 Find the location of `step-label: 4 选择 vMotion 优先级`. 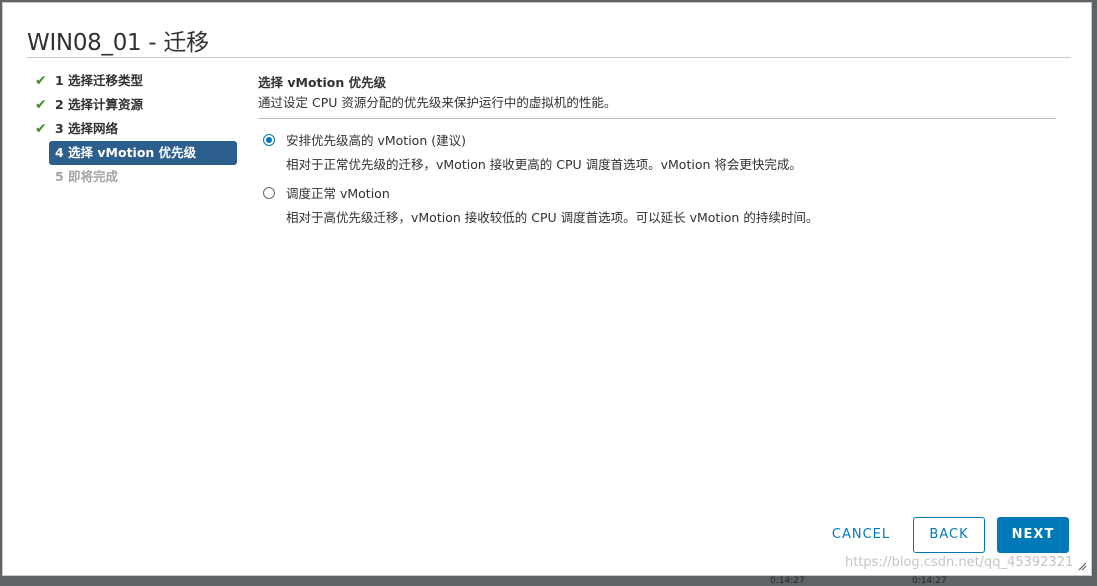

step-label: 4 选择 vMotion 优先级 is located at coordinates (126, 152).